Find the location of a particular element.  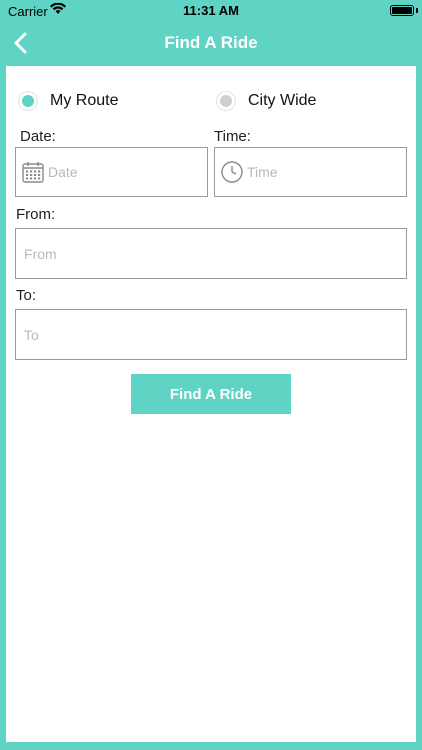

status-bar: Carrier 11:31 AM is located at coordinates (211, 11).